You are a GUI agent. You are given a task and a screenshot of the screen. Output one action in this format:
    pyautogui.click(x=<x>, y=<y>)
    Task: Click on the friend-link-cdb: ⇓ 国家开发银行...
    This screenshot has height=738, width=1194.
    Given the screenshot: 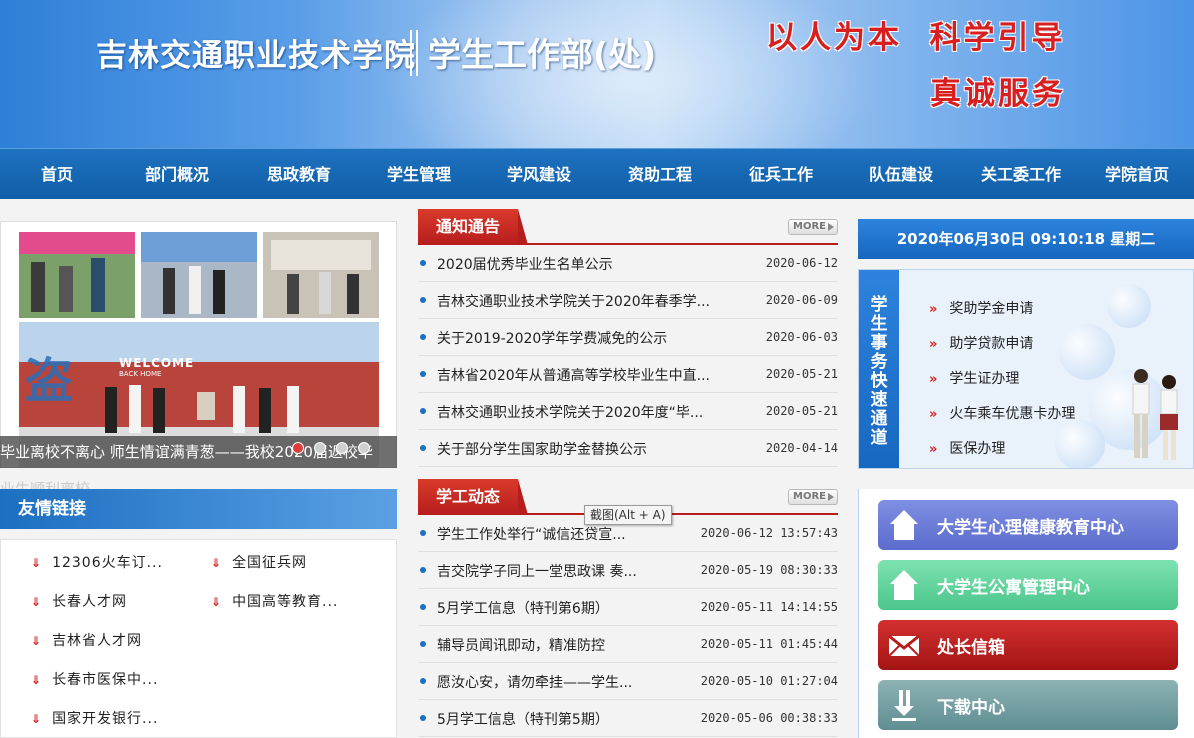 What is the action you would take?
    pyautogui.click(x=94, y=718)
    